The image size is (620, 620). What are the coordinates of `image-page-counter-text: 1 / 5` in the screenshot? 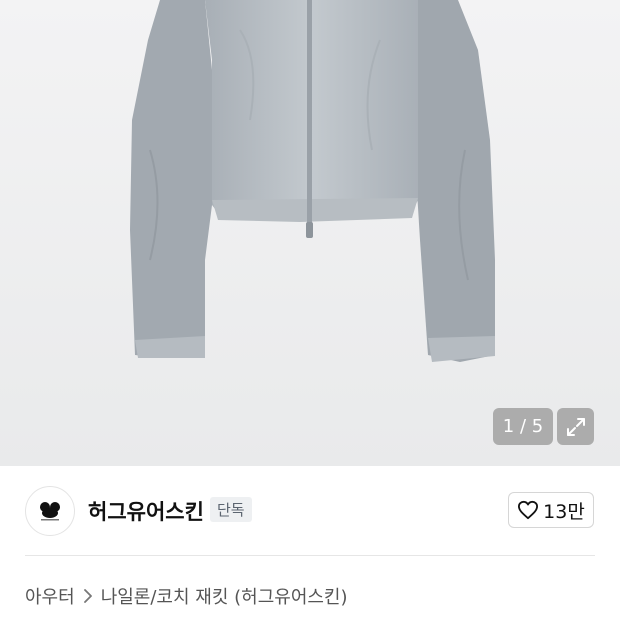 It's located at (523, 426).